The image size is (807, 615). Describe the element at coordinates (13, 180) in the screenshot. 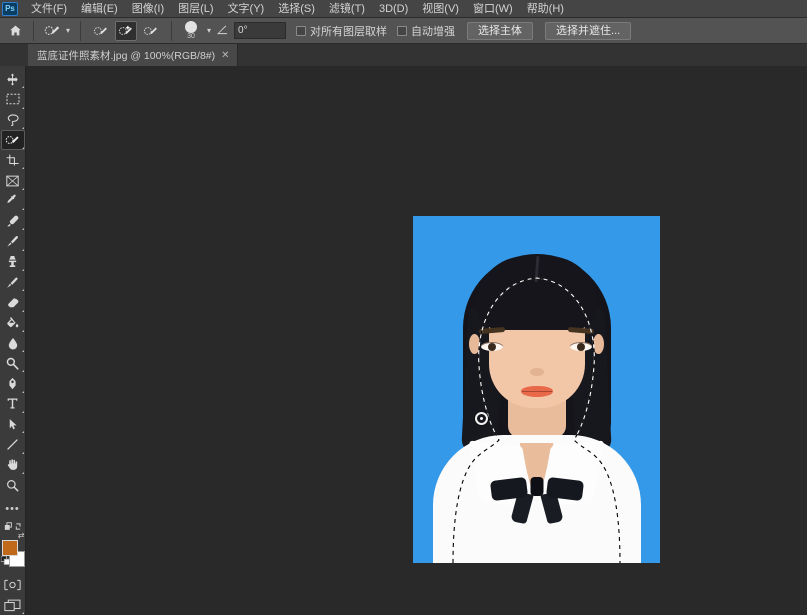

I see `frame-tool` at that location.